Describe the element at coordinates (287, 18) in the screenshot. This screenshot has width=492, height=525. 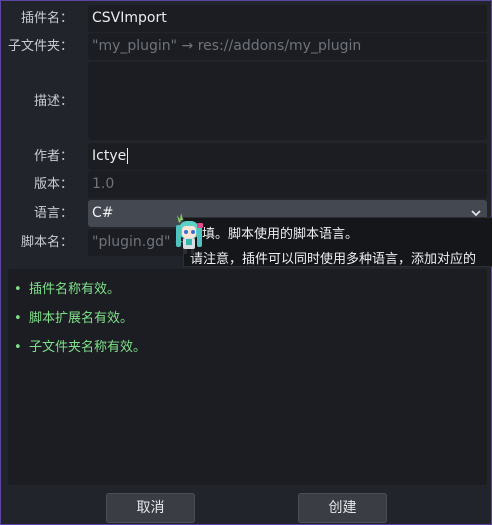
I see `plugin-name-input: CSVImport` at that location.